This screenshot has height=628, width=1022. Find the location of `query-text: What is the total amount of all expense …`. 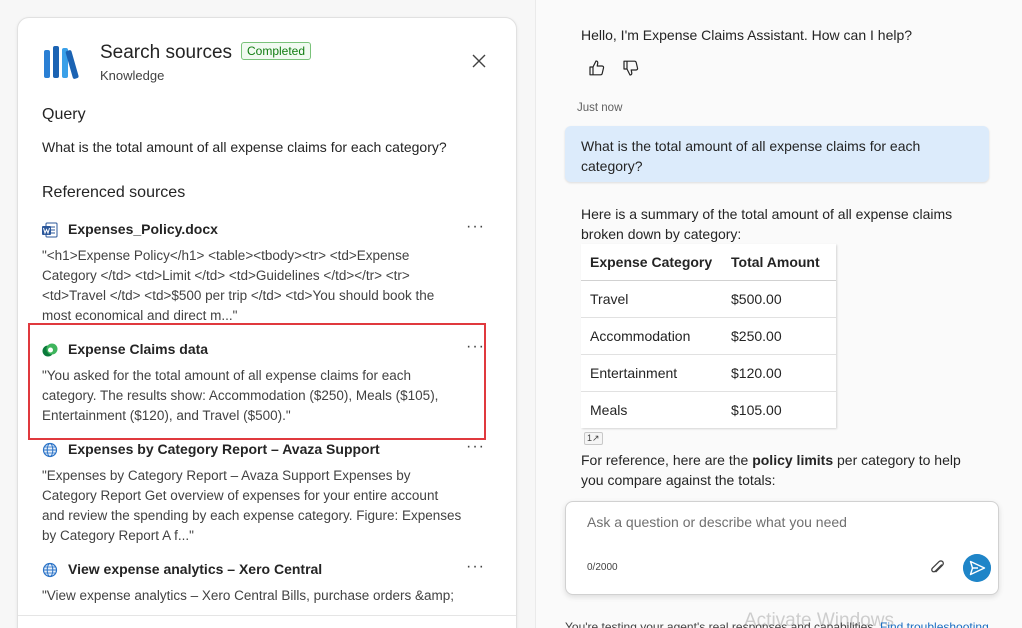

query-text: What is the total amount of all expense … is located at coordinates (244, 147).